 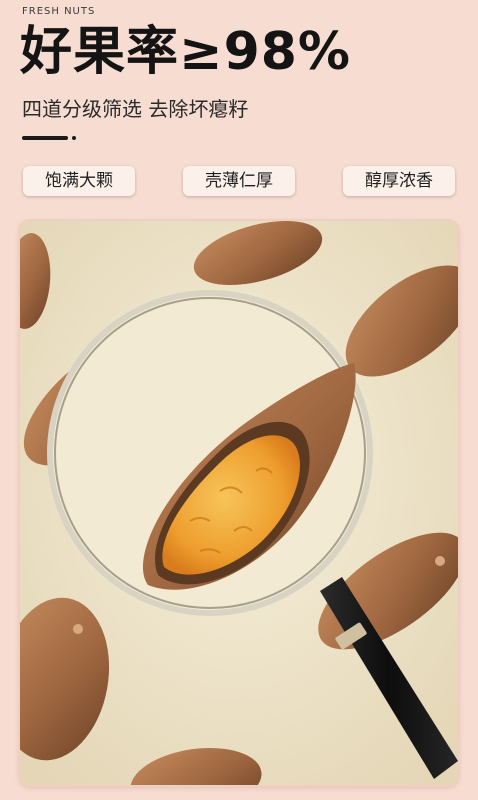 I want to click on tag-thin-shell: 壳薄仁厚, so click(x=239, y=181).